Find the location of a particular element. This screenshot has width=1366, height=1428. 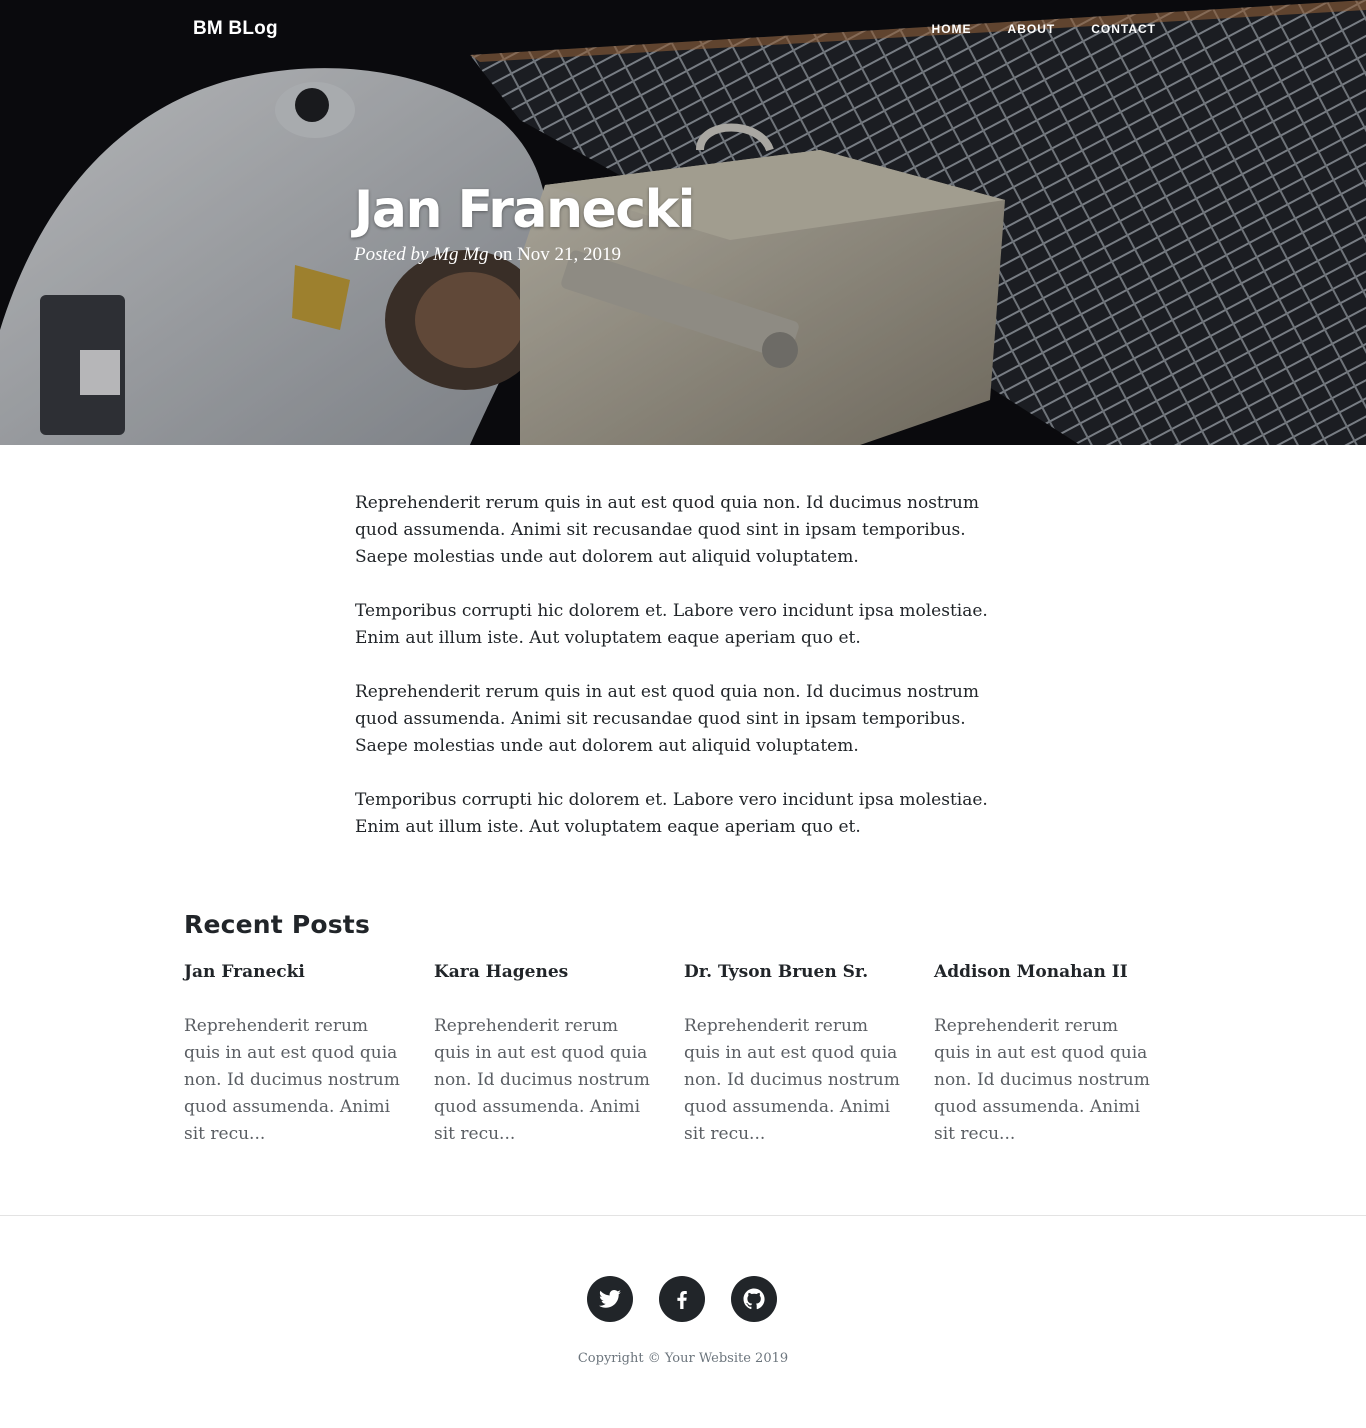

nav-link-about: ABOUT is located at coordinates (1014, 29).